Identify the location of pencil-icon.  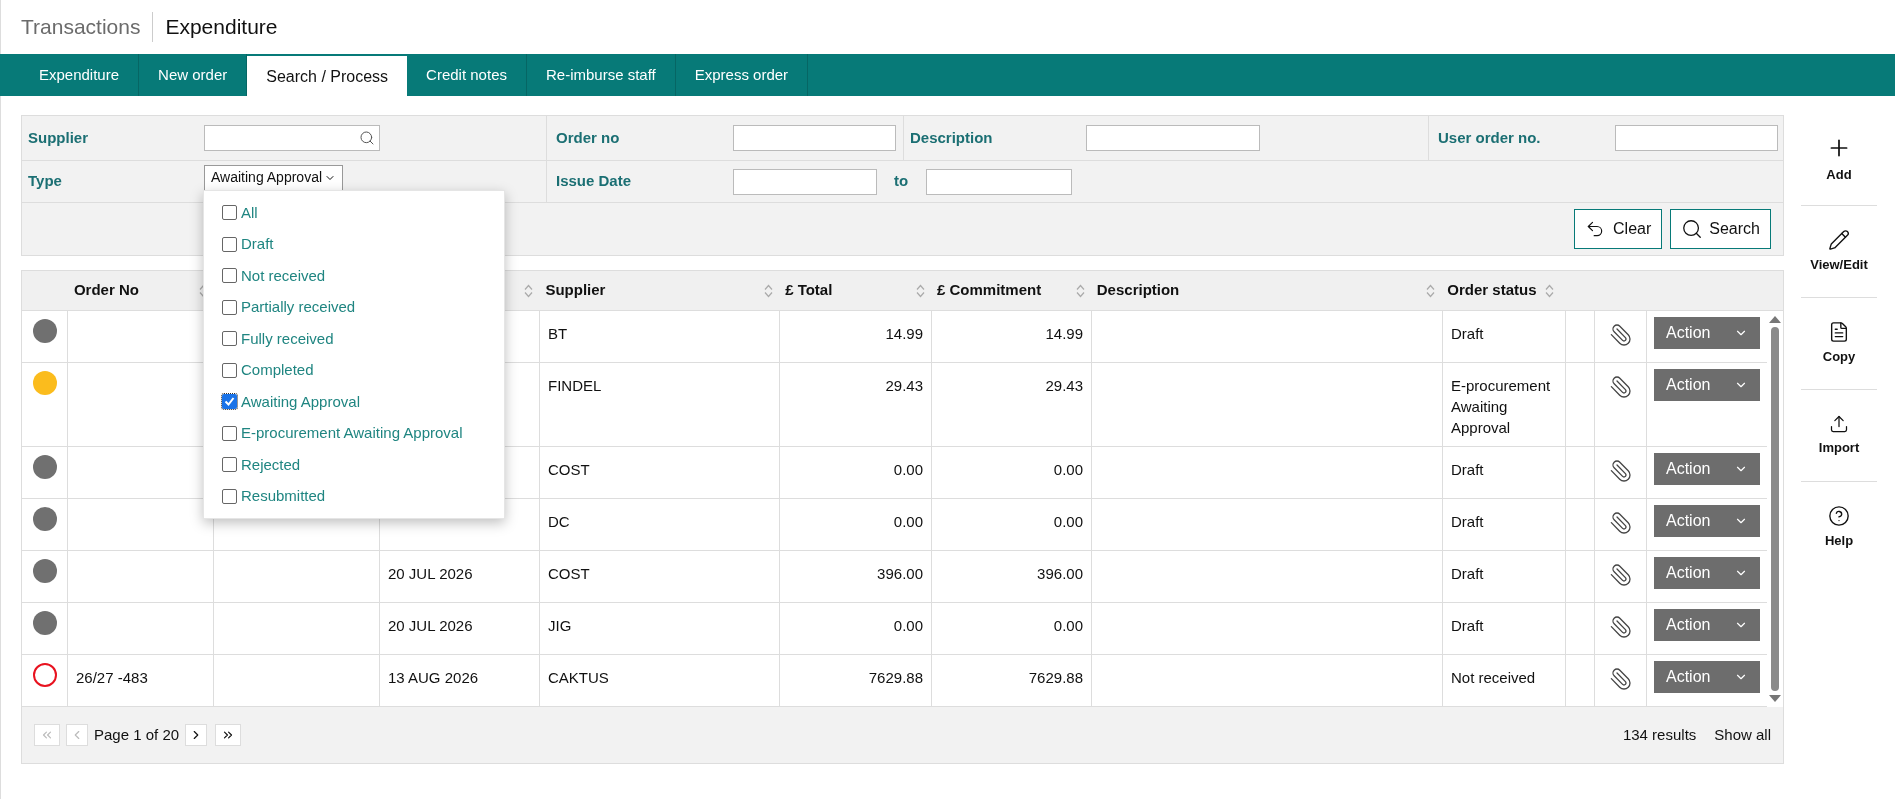
(1839, 239).